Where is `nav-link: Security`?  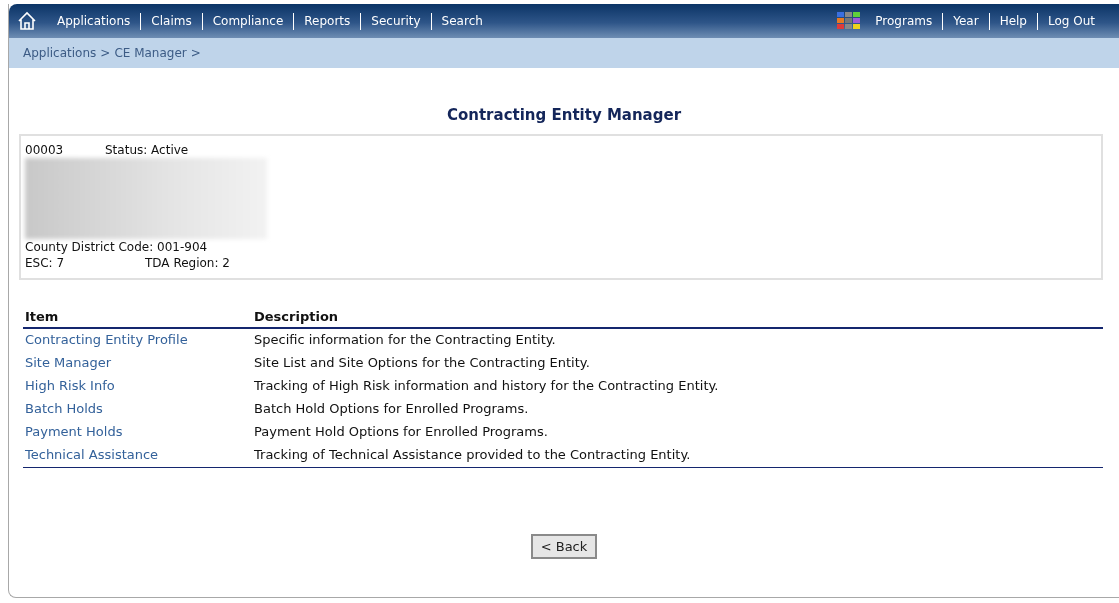 nav-link: Security is located at coordinates (396, 21).